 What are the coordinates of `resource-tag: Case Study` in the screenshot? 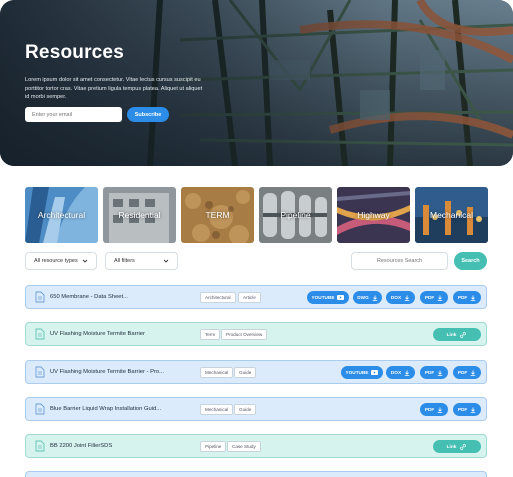 It's located at (244, 446).